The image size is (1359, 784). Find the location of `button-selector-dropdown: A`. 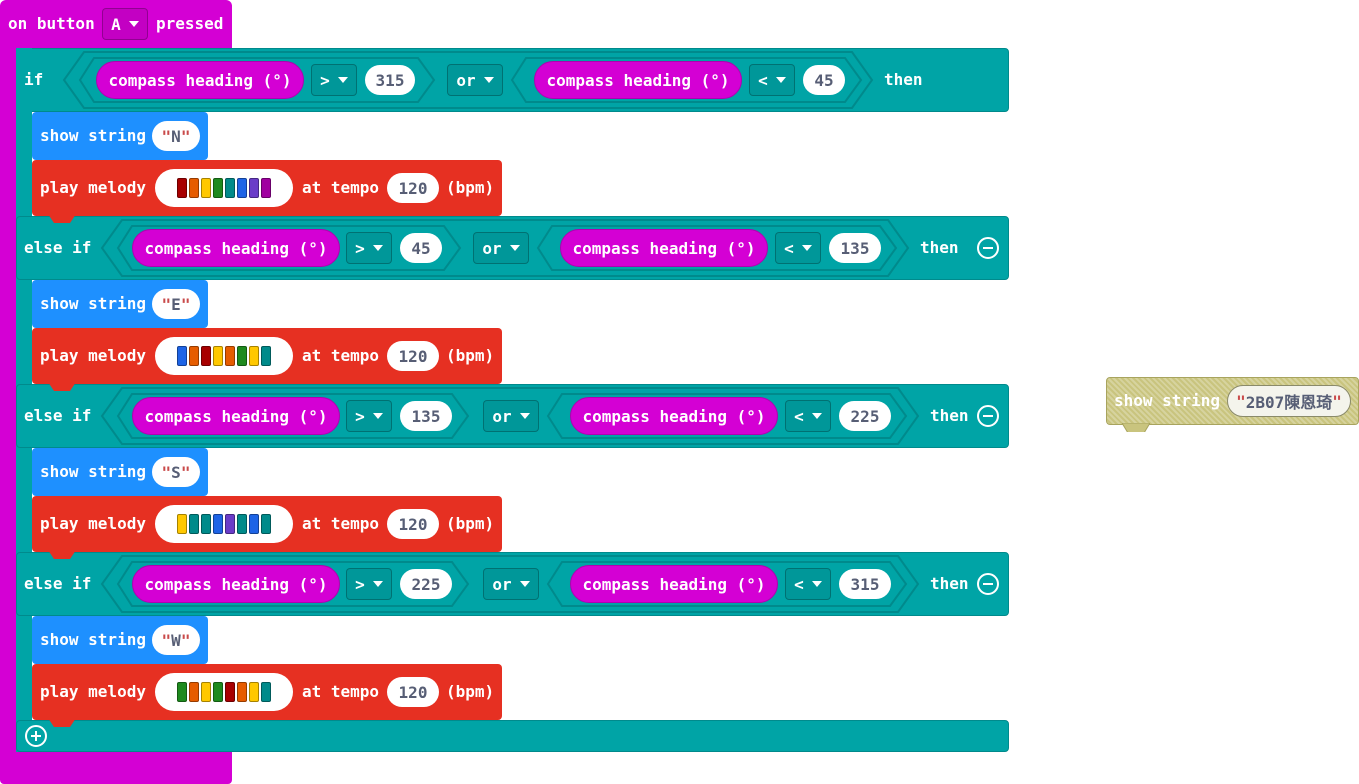

button-selector-dropdown: A is located at coordinates (125, 24).